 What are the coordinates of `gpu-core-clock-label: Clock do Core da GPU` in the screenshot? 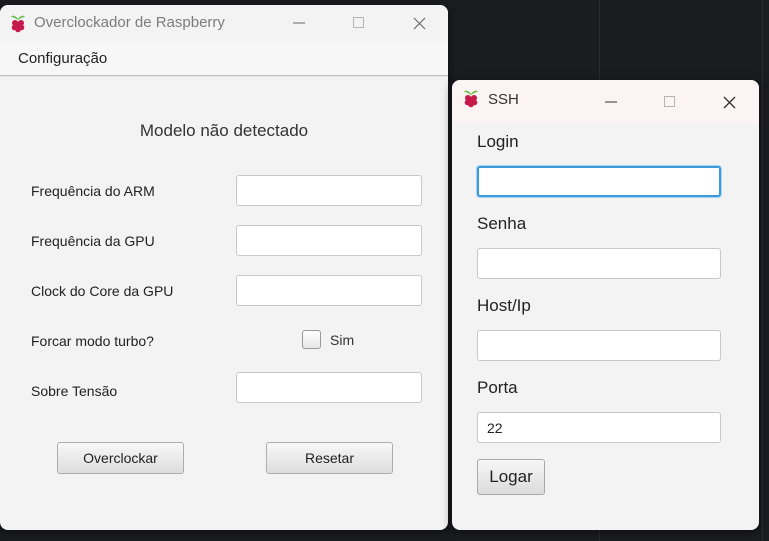 It's located at (102, 291).